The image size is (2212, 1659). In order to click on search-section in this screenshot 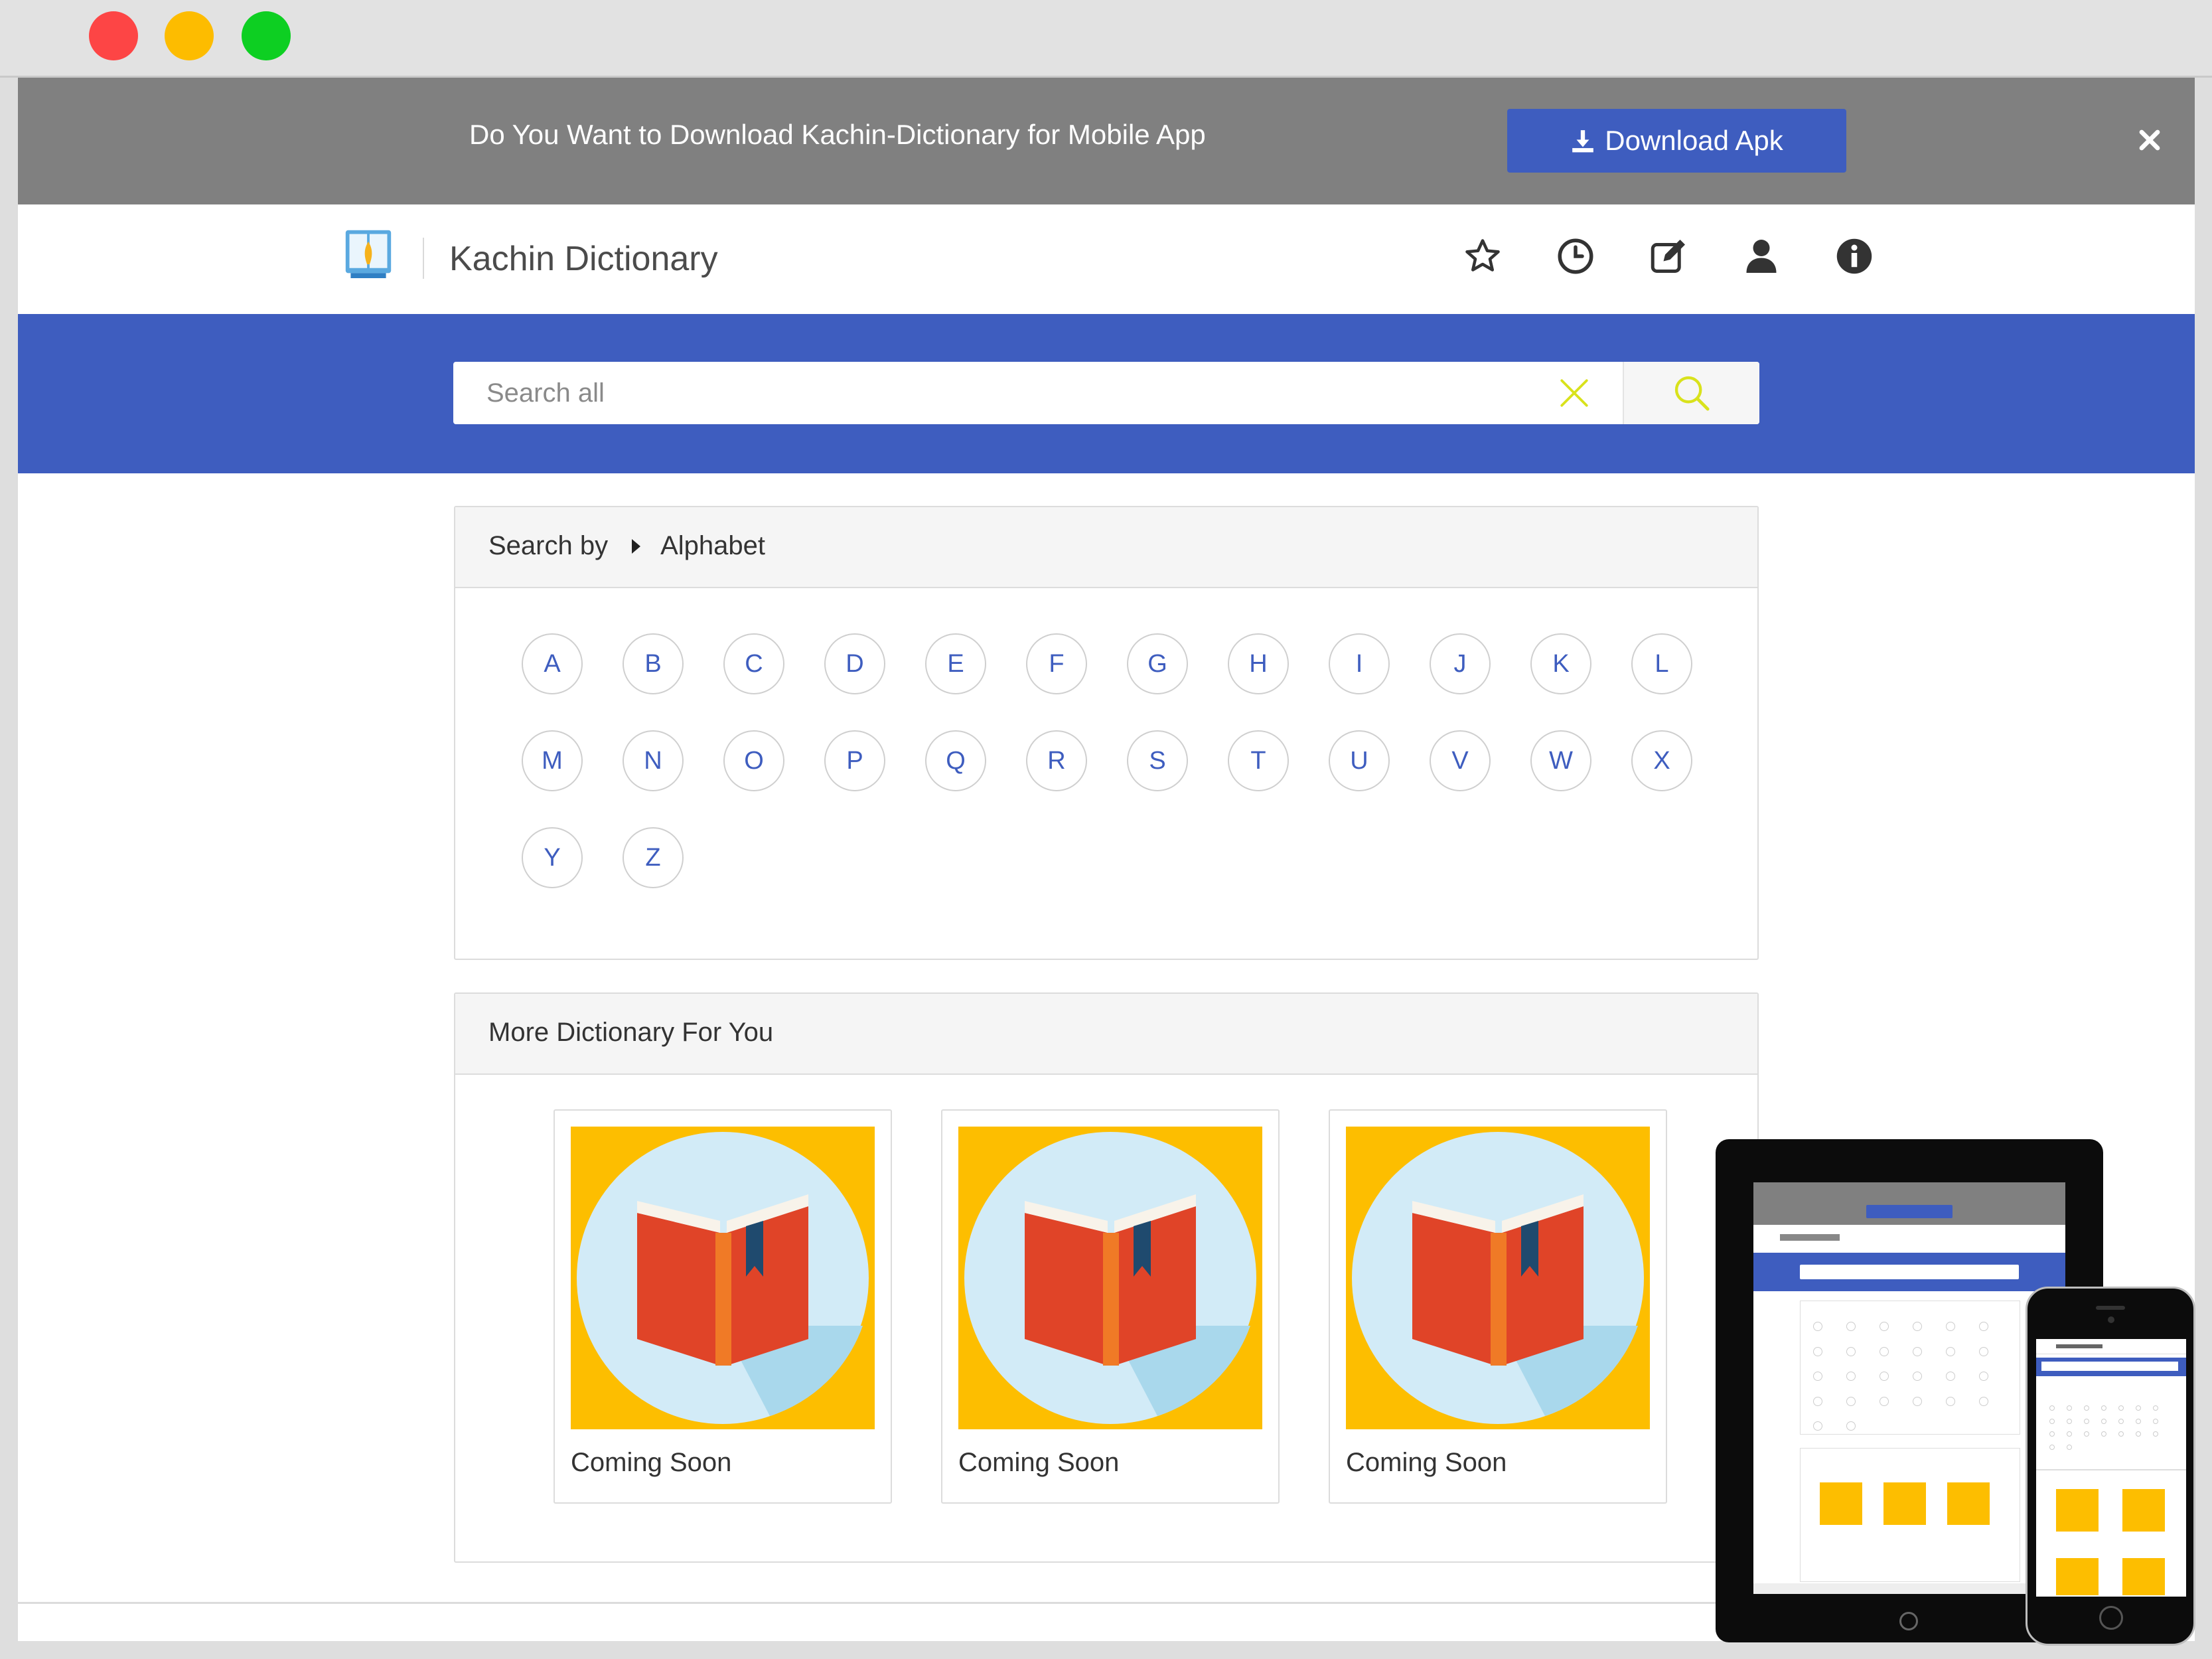, I will do `click(1107, 393)`.